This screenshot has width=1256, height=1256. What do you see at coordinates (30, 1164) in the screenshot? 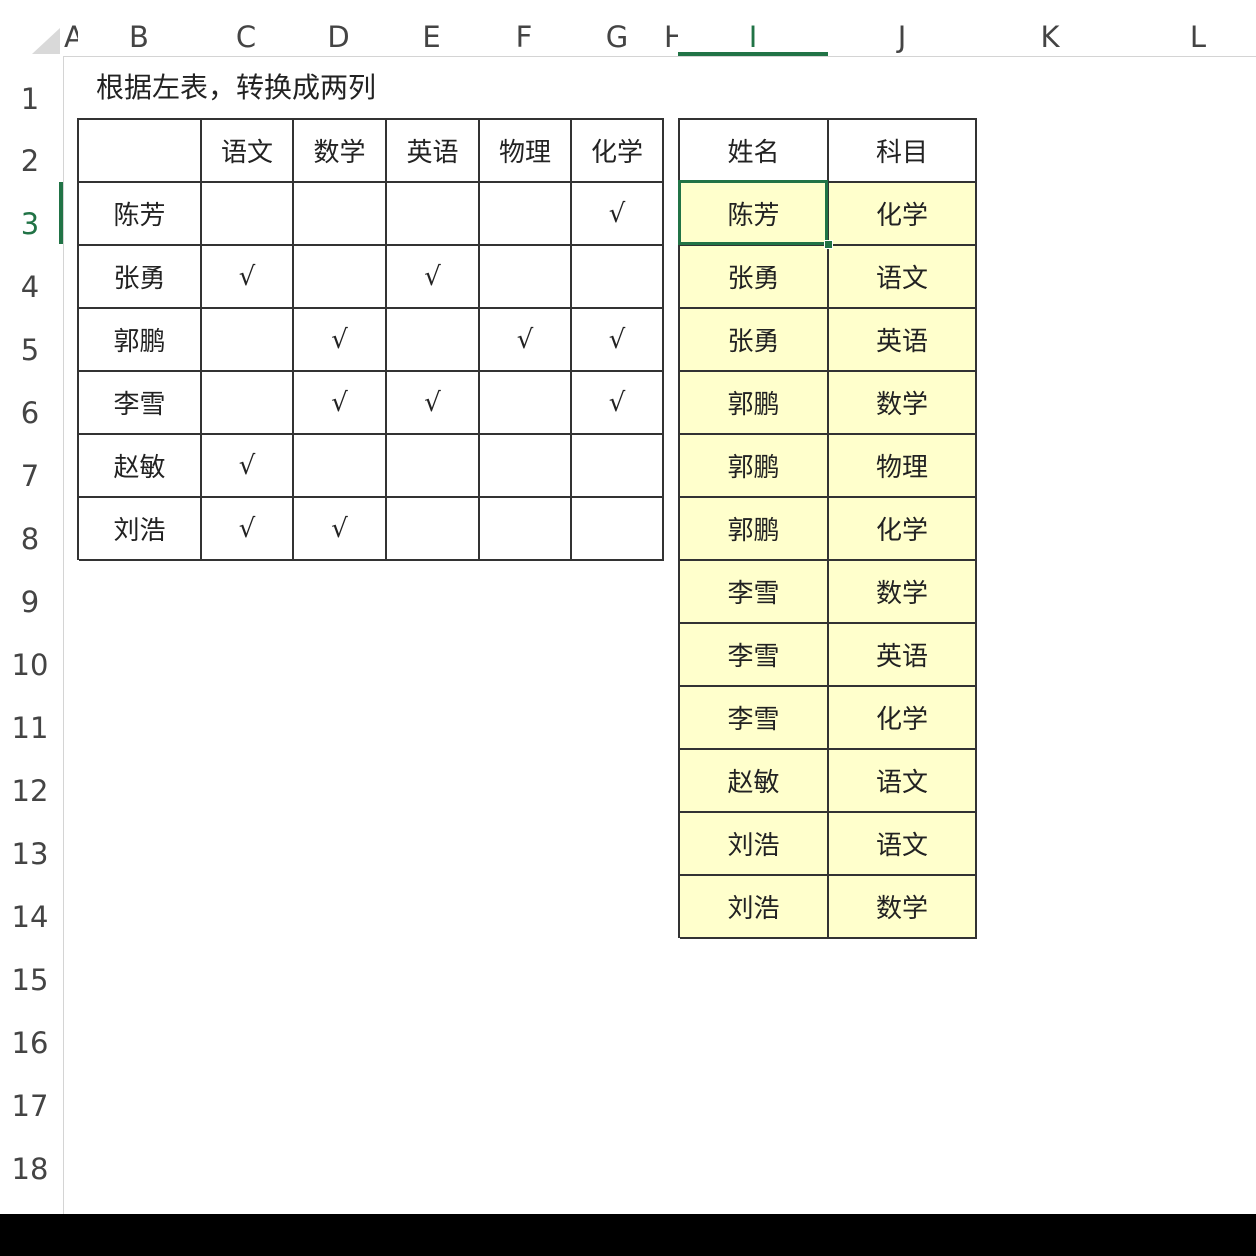
I see `row-header-18: 18` at bounding box center [30, 1164].